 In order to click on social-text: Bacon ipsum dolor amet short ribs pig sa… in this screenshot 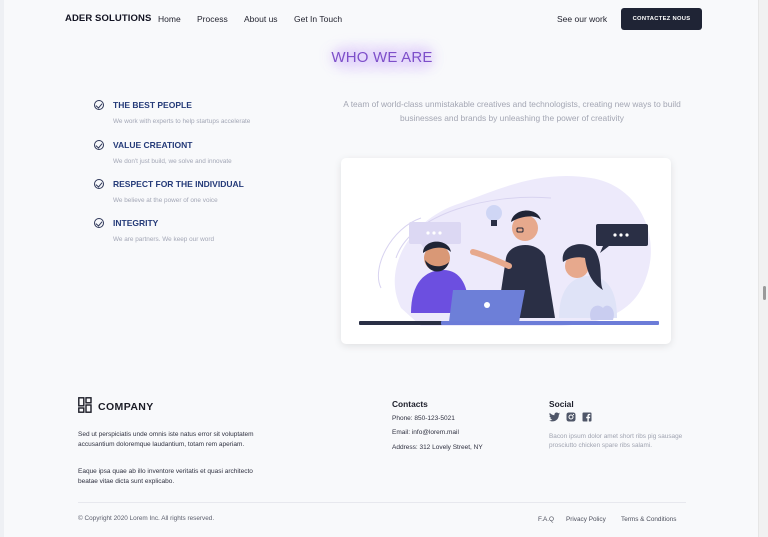, I will do `click(616, 441)`.